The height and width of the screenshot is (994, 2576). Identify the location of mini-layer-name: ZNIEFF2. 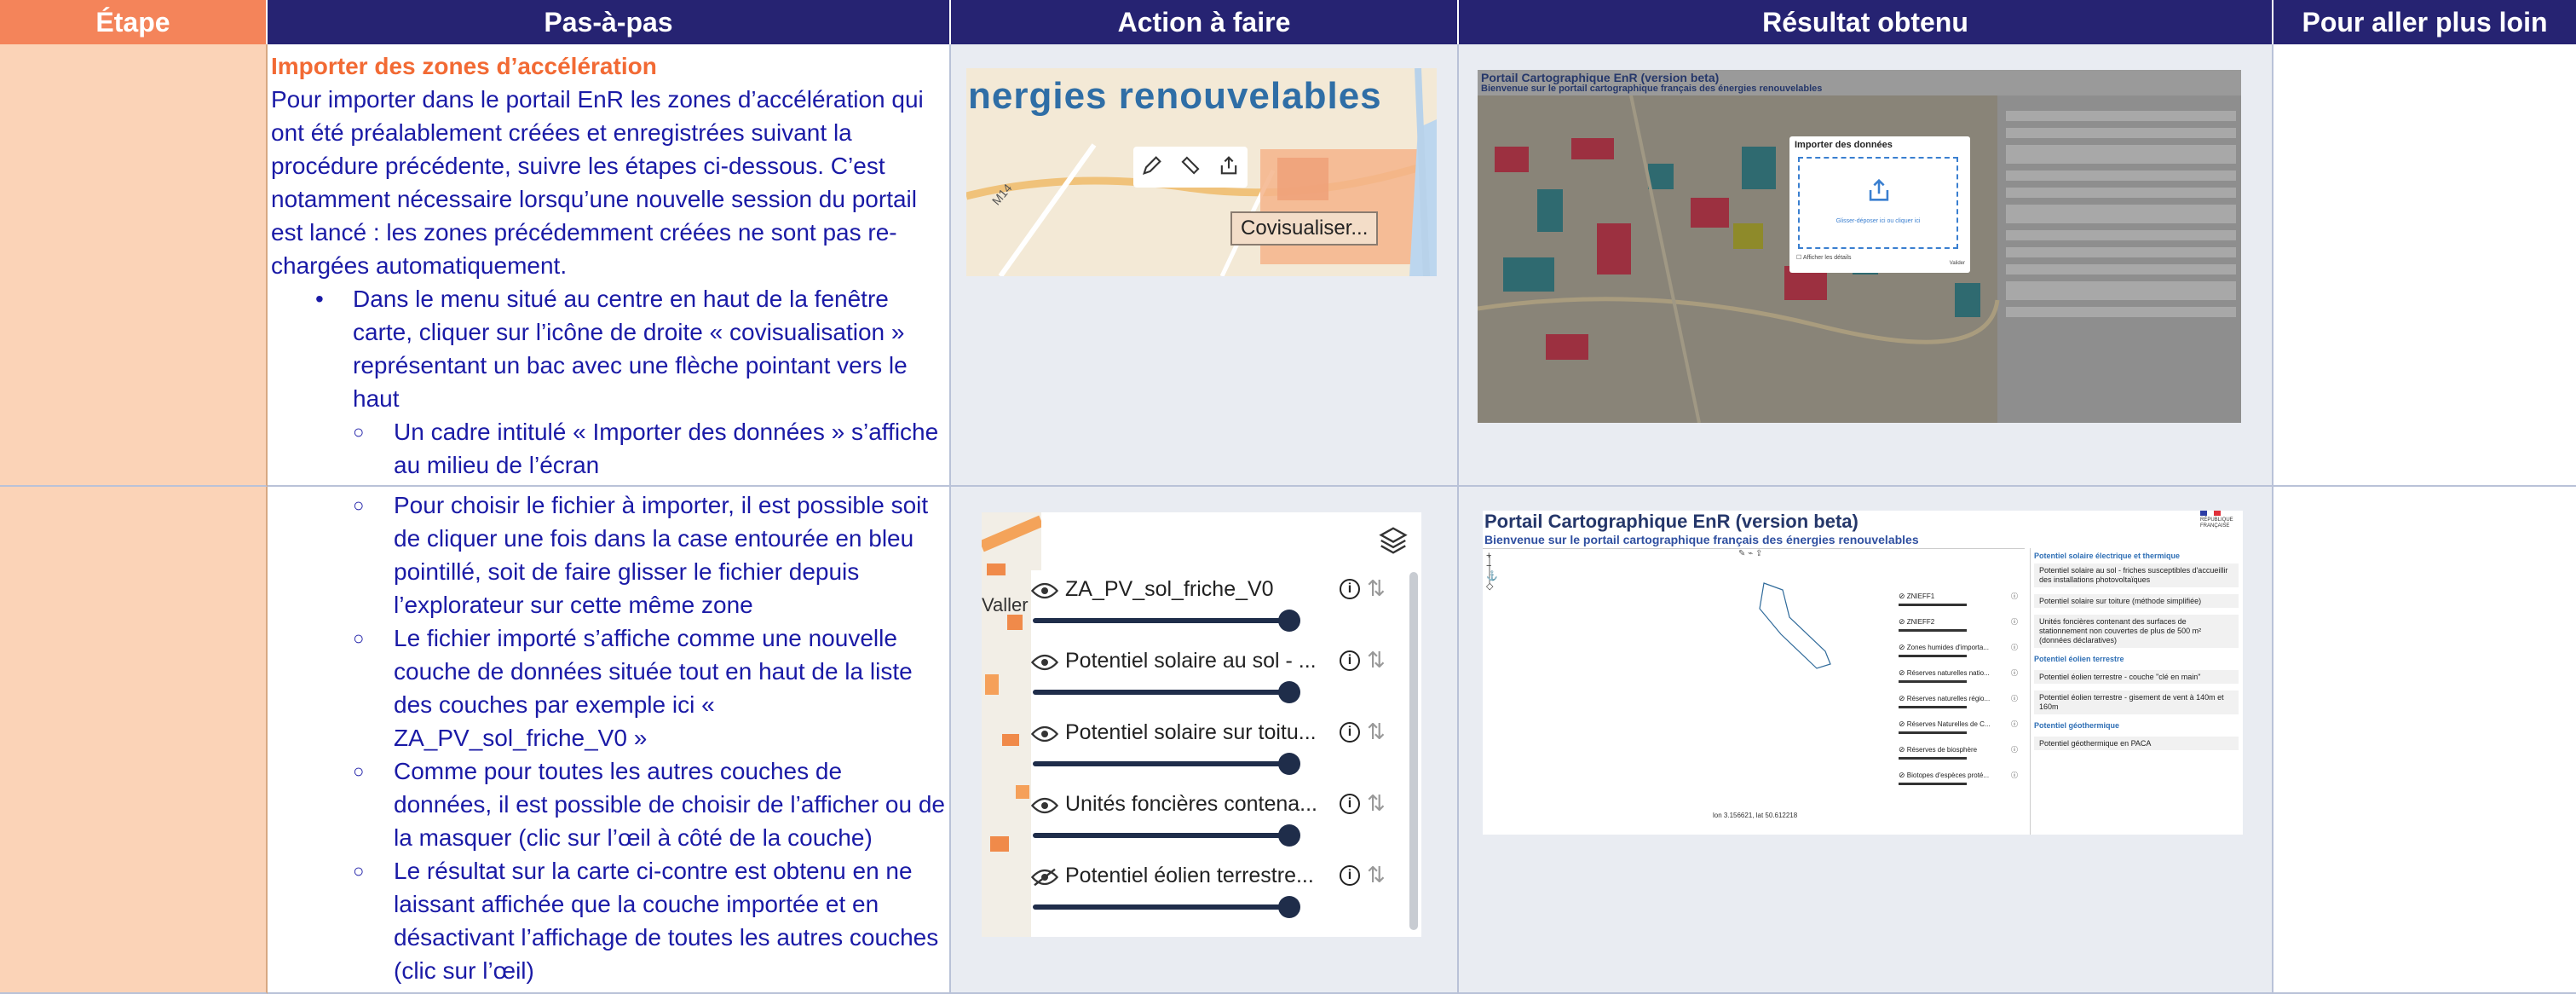
(1920, 622).